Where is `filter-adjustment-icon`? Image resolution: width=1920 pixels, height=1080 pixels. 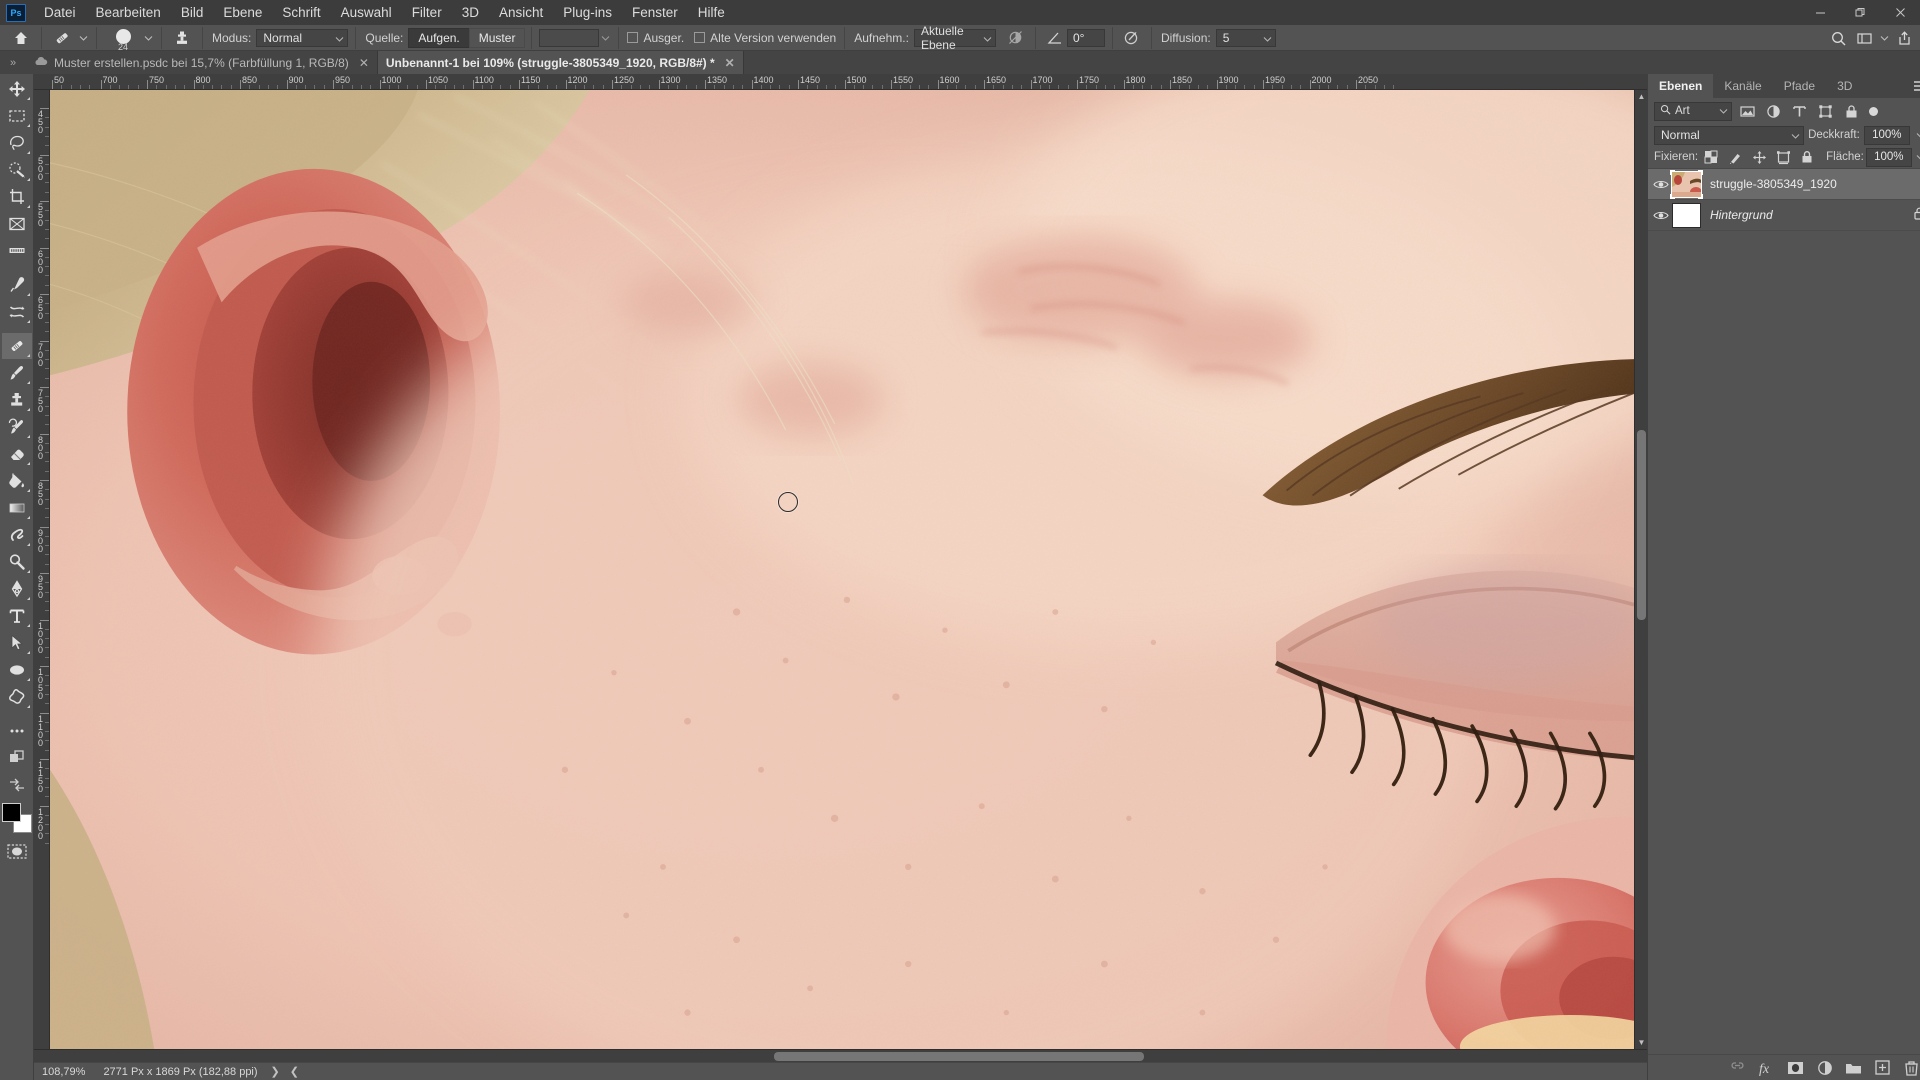 filter-adjustment-icon is located at coordinates (1773, 111).